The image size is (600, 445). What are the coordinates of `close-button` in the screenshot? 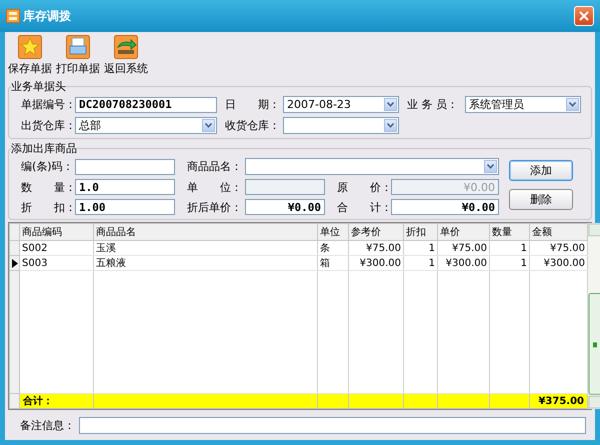 It's located at (584, 16).